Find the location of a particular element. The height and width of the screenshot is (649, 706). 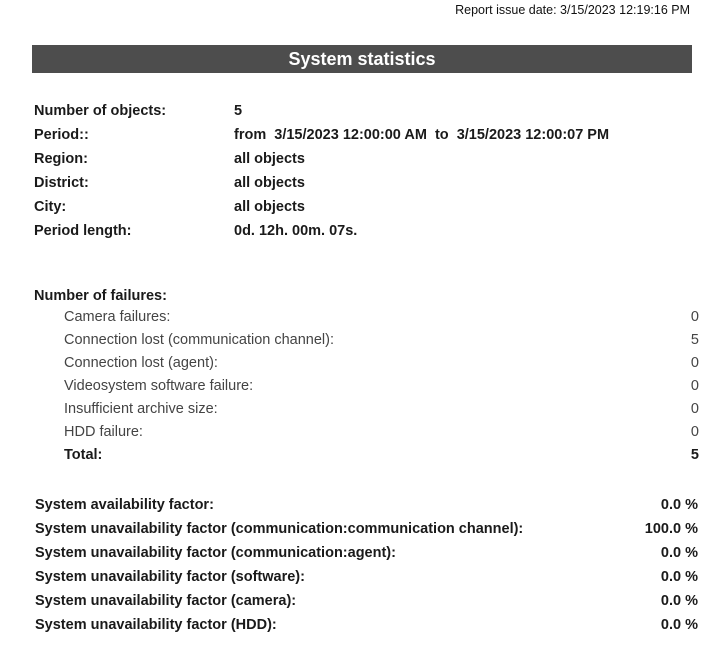

failure-total-count: 5 is located at coordinates (694, 455).